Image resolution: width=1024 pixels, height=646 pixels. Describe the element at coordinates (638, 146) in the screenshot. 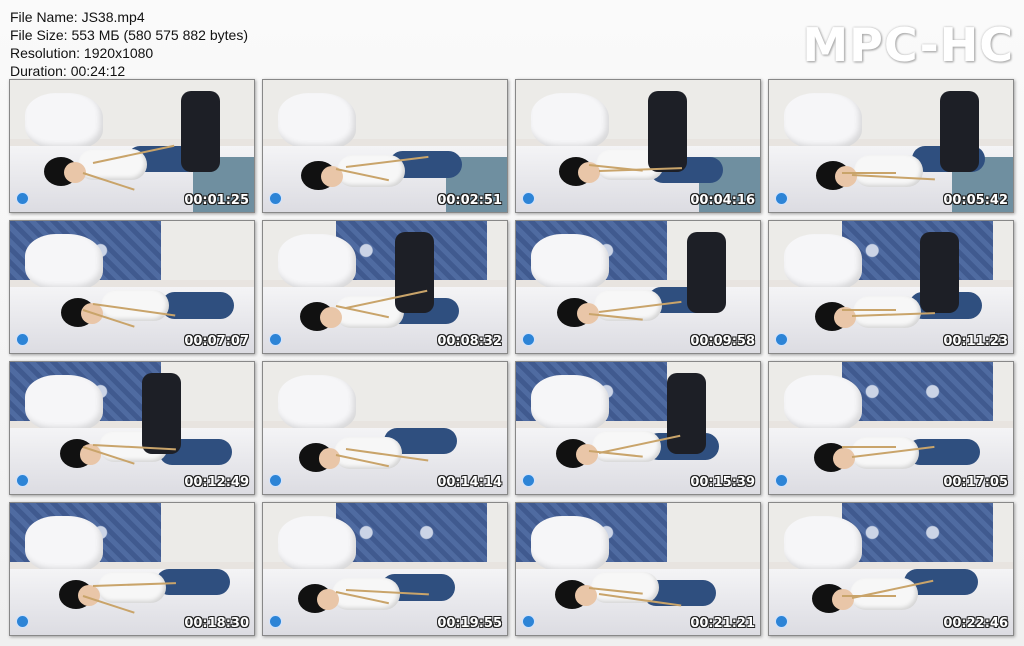

I see `thumbnail: 00:04:16` at that location.